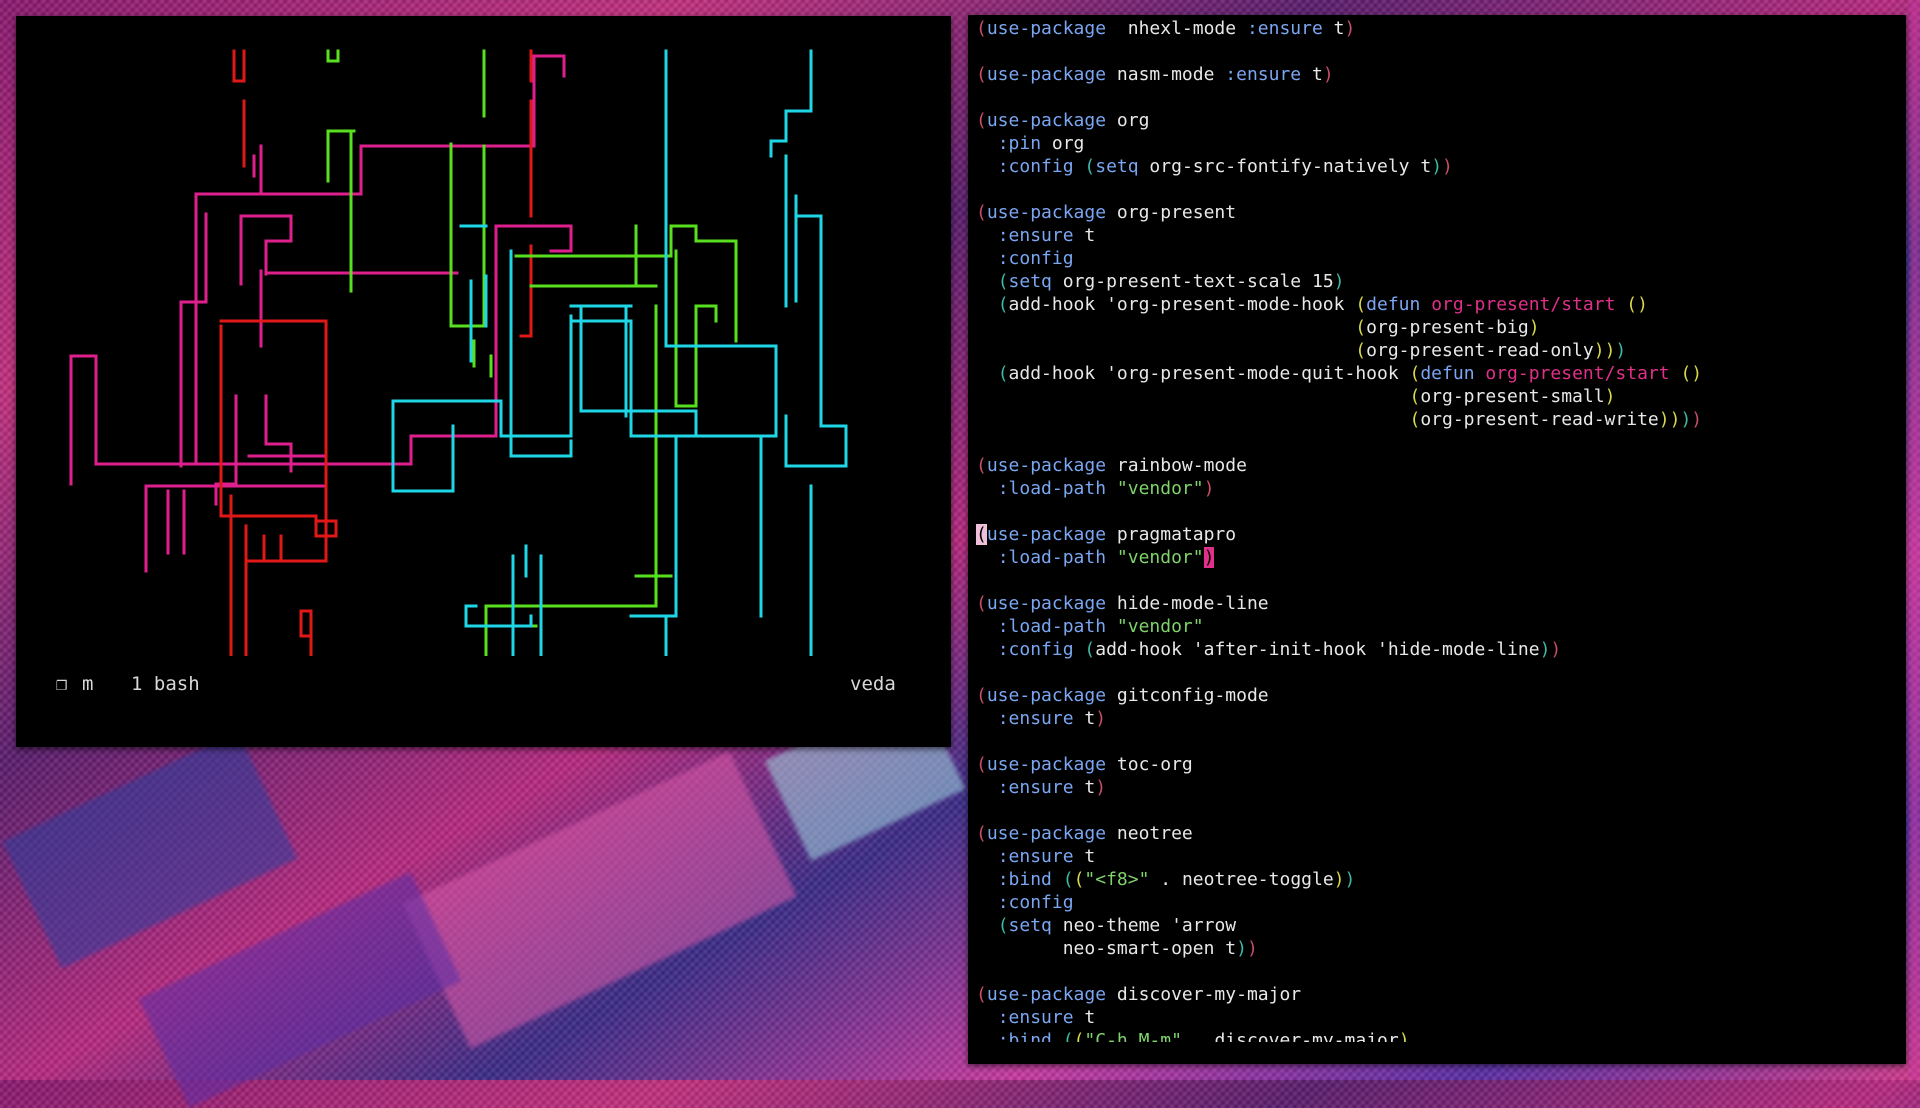  Describe the element at coordinates (1030, 281) in the screenshot. I see `code-token: setq` at that location.